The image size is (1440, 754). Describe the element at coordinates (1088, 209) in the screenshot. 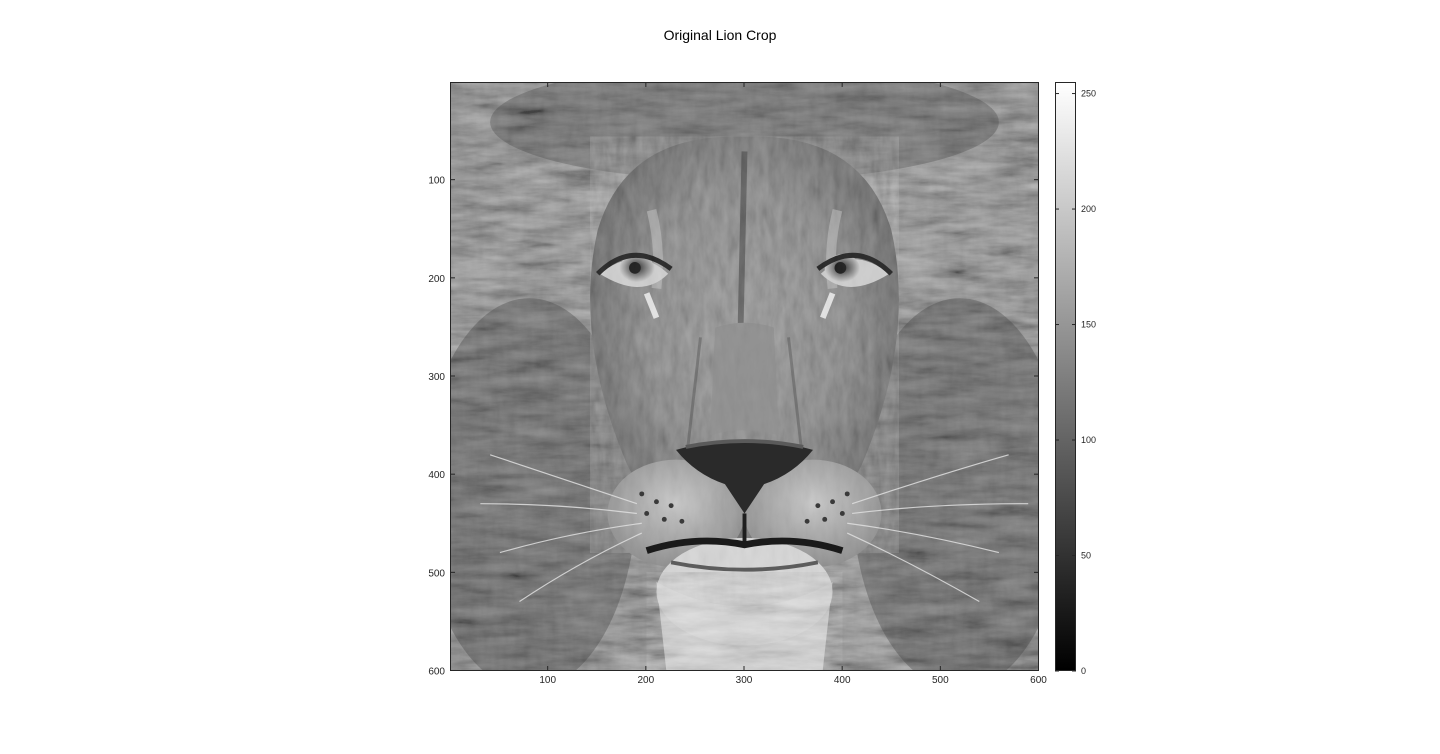

I see `colorbar-tick-label: 200` at that location.